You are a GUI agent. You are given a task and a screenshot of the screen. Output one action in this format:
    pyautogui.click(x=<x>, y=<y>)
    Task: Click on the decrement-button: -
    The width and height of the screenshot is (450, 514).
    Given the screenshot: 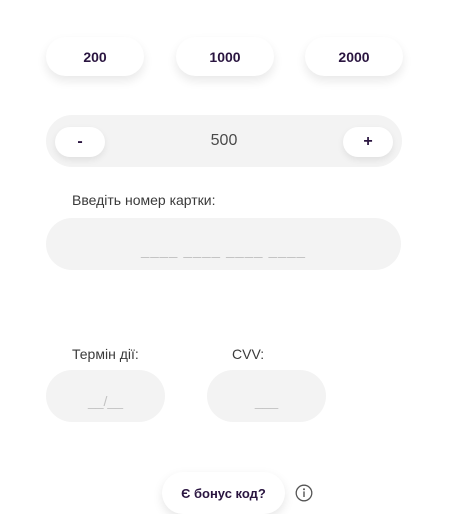 What is the action you would take?
    pyautogui.click(x=80, y=142)
    